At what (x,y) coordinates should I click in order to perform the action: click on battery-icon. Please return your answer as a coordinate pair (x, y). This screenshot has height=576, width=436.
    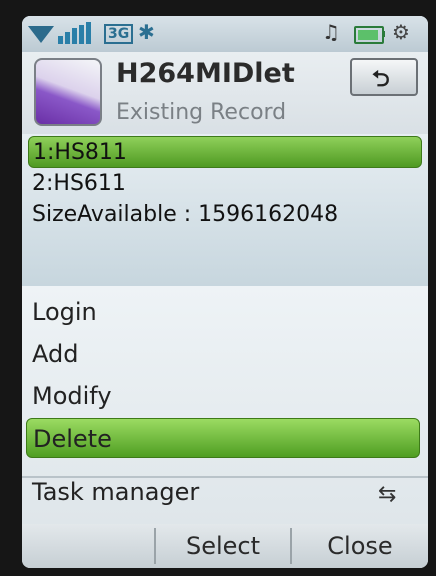
    Looking at the image, I should click on (369, 35).